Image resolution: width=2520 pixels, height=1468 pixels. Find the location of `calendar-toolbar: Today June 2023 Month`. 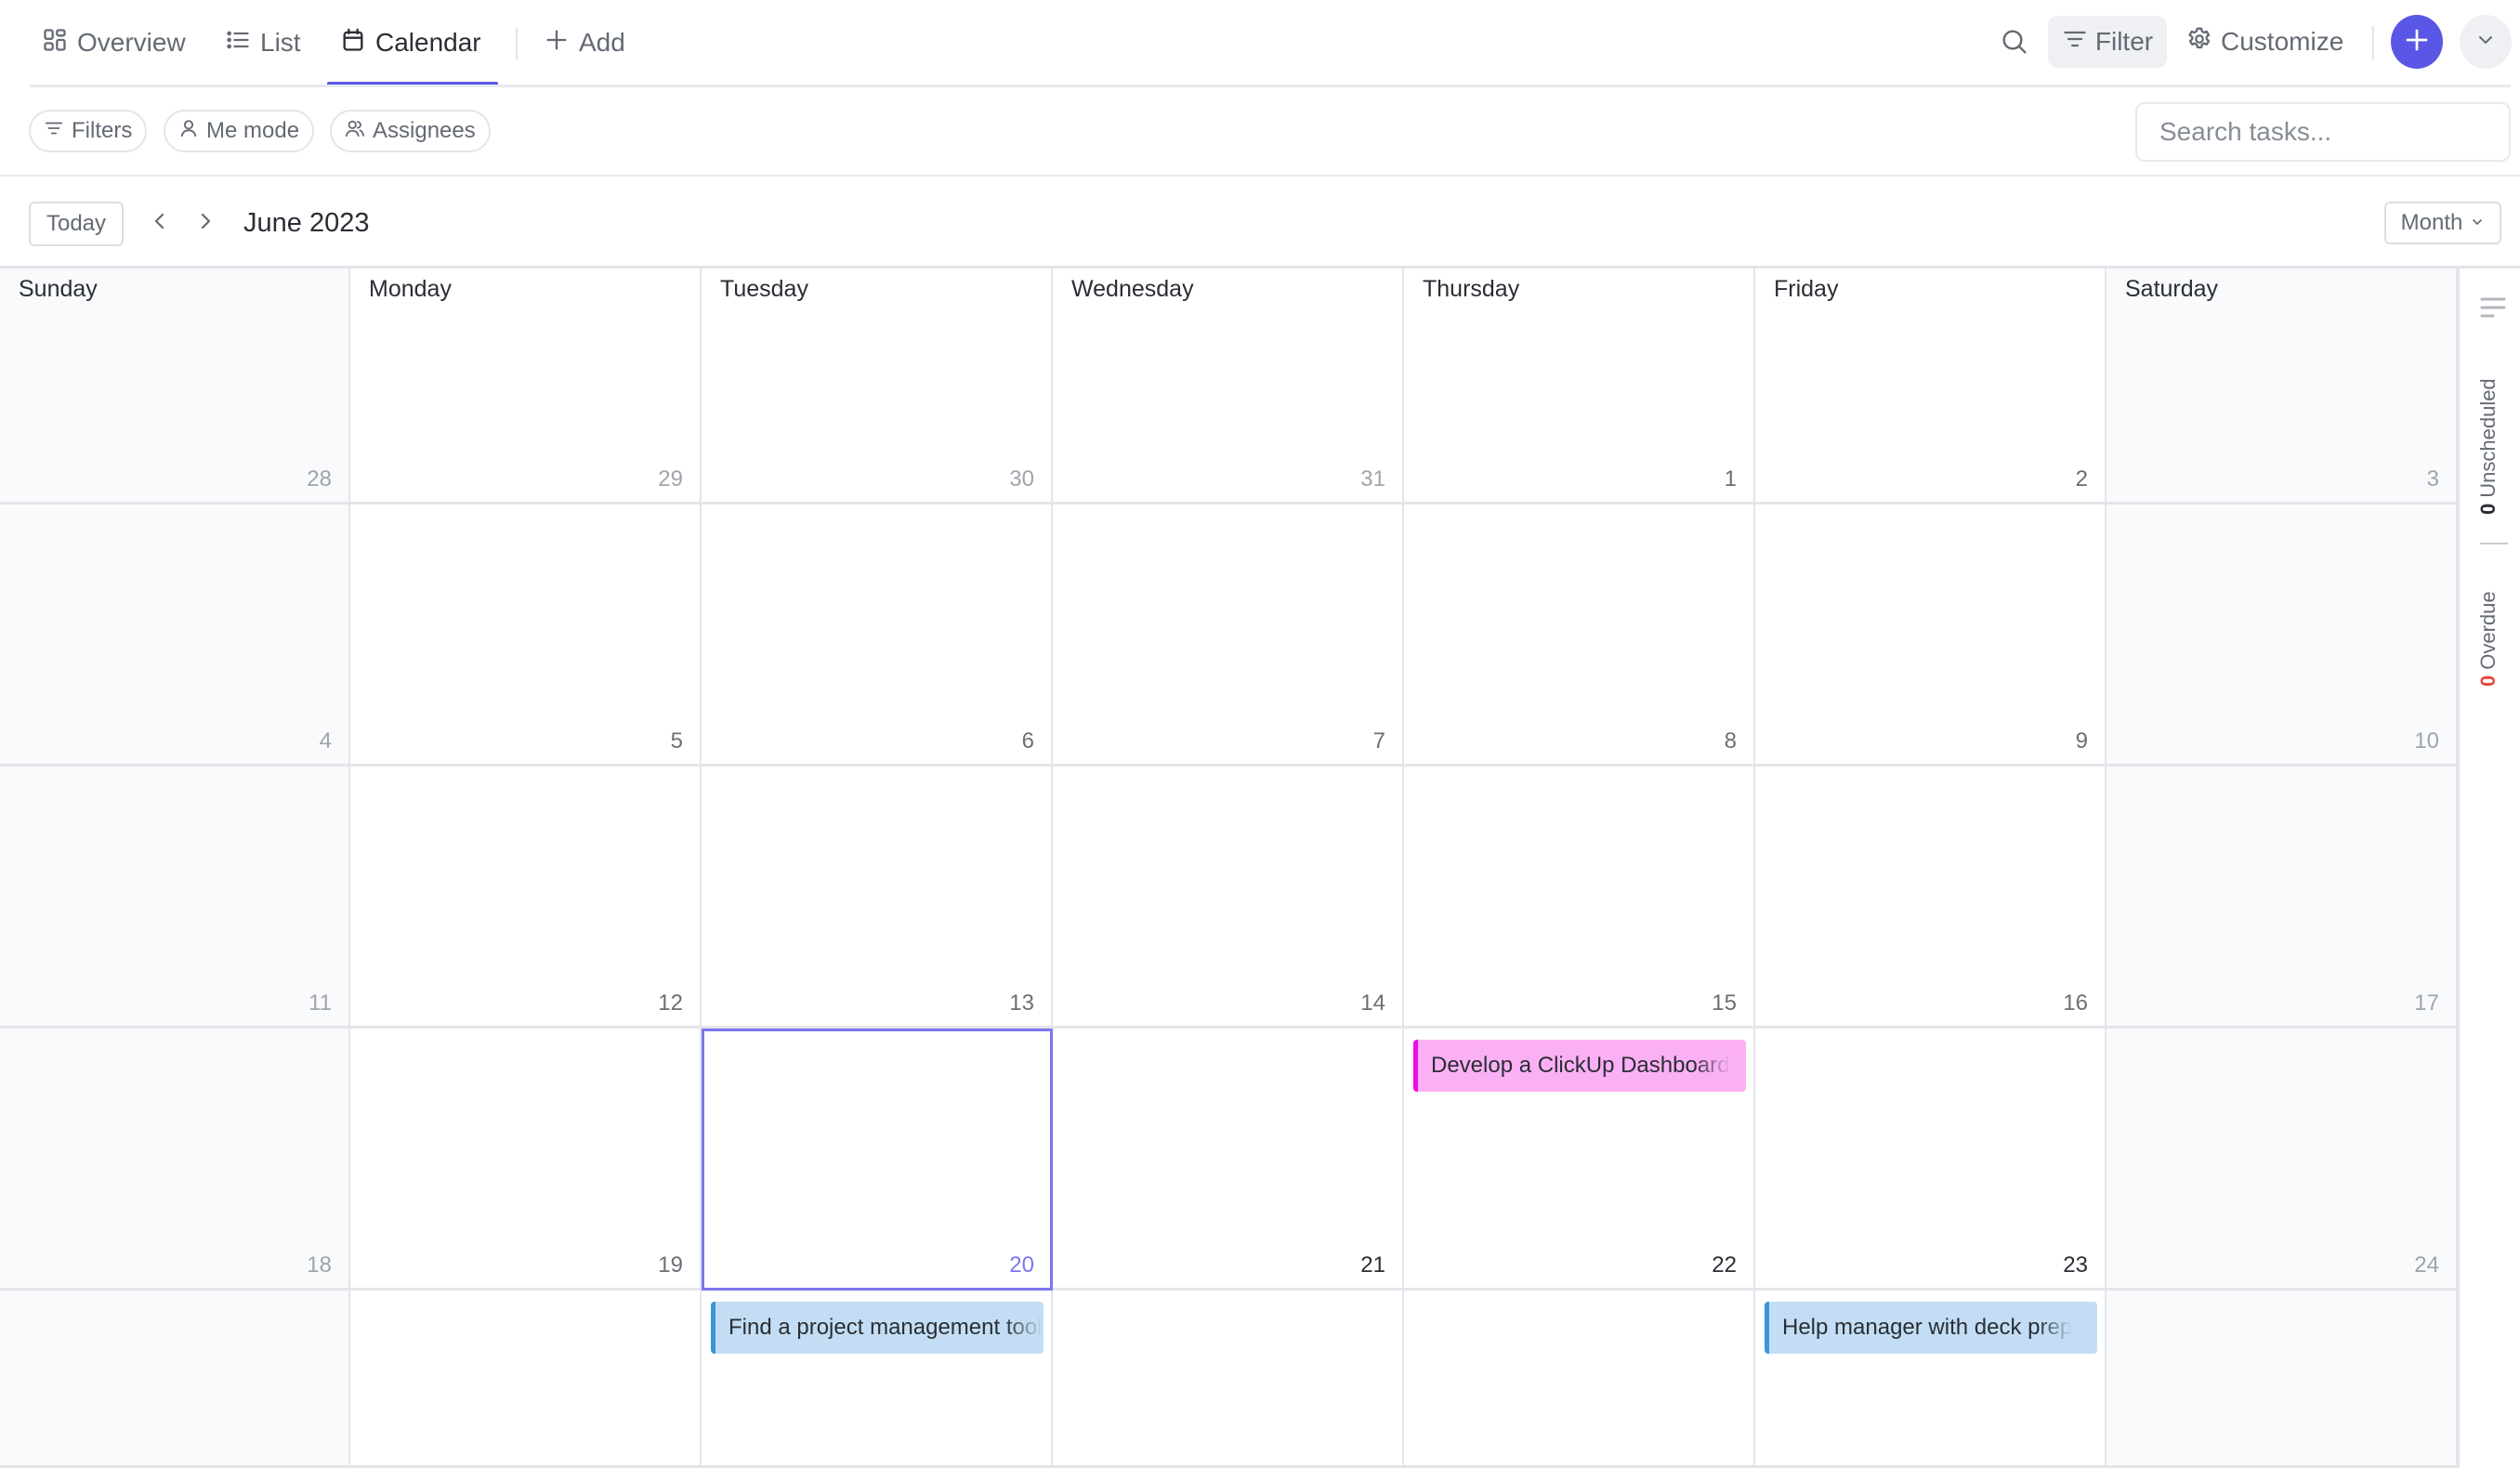

calendar-toolbar: Today June 2023 Month is located at coordinates (1260, 223).